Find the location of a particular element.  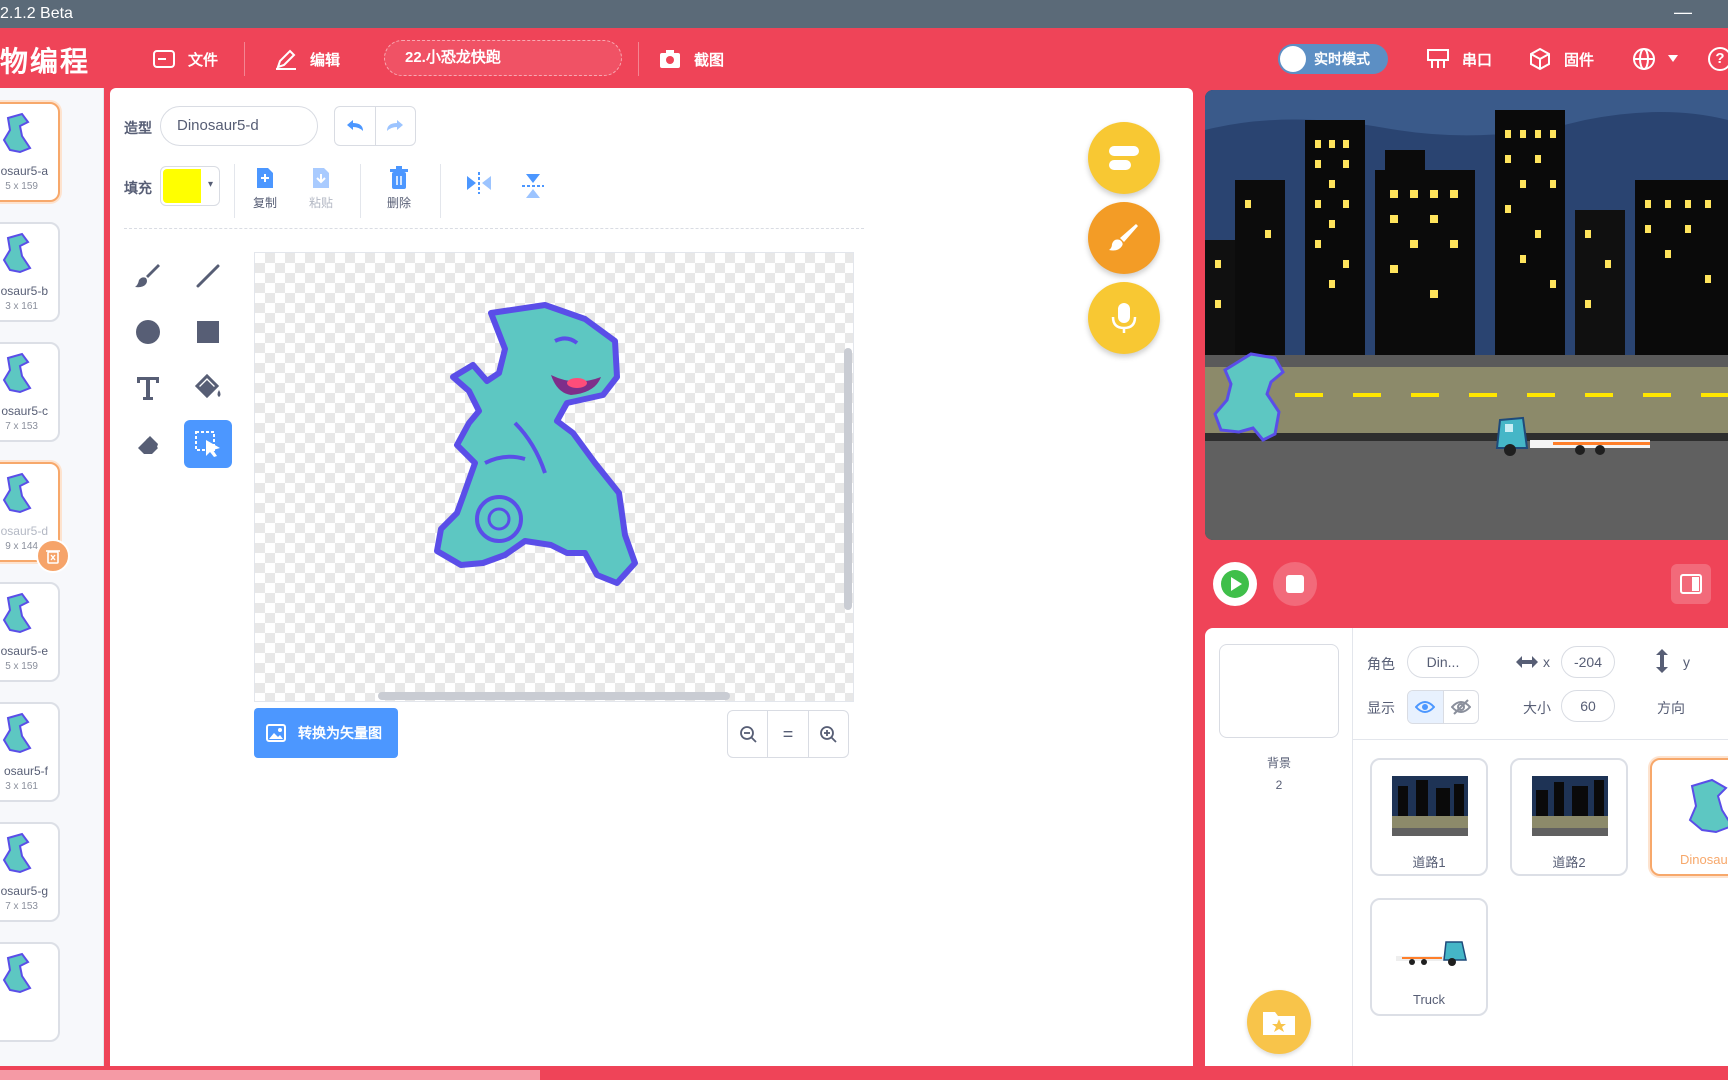

canvas-horizontal-scrollbar is located at coordinates (554, 696).